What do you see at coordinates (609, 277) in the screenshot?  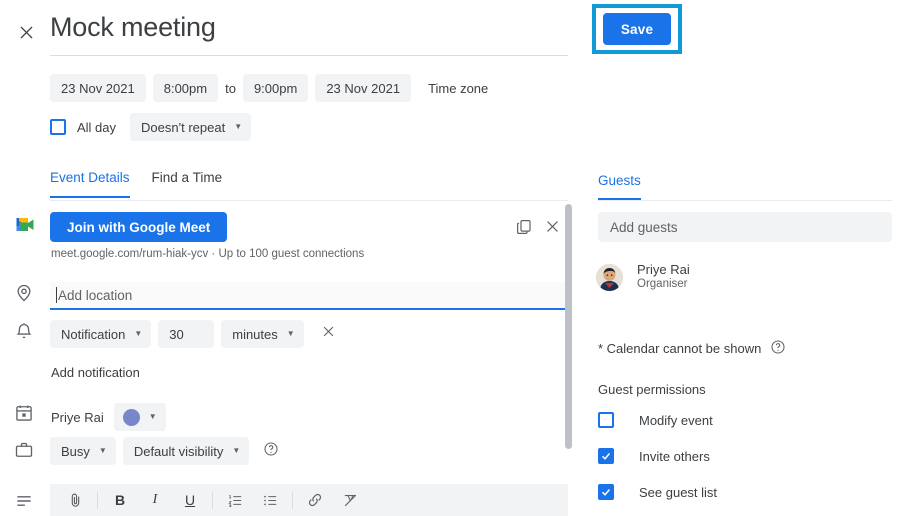 I see `avatar` at bounding box center [609, 277].